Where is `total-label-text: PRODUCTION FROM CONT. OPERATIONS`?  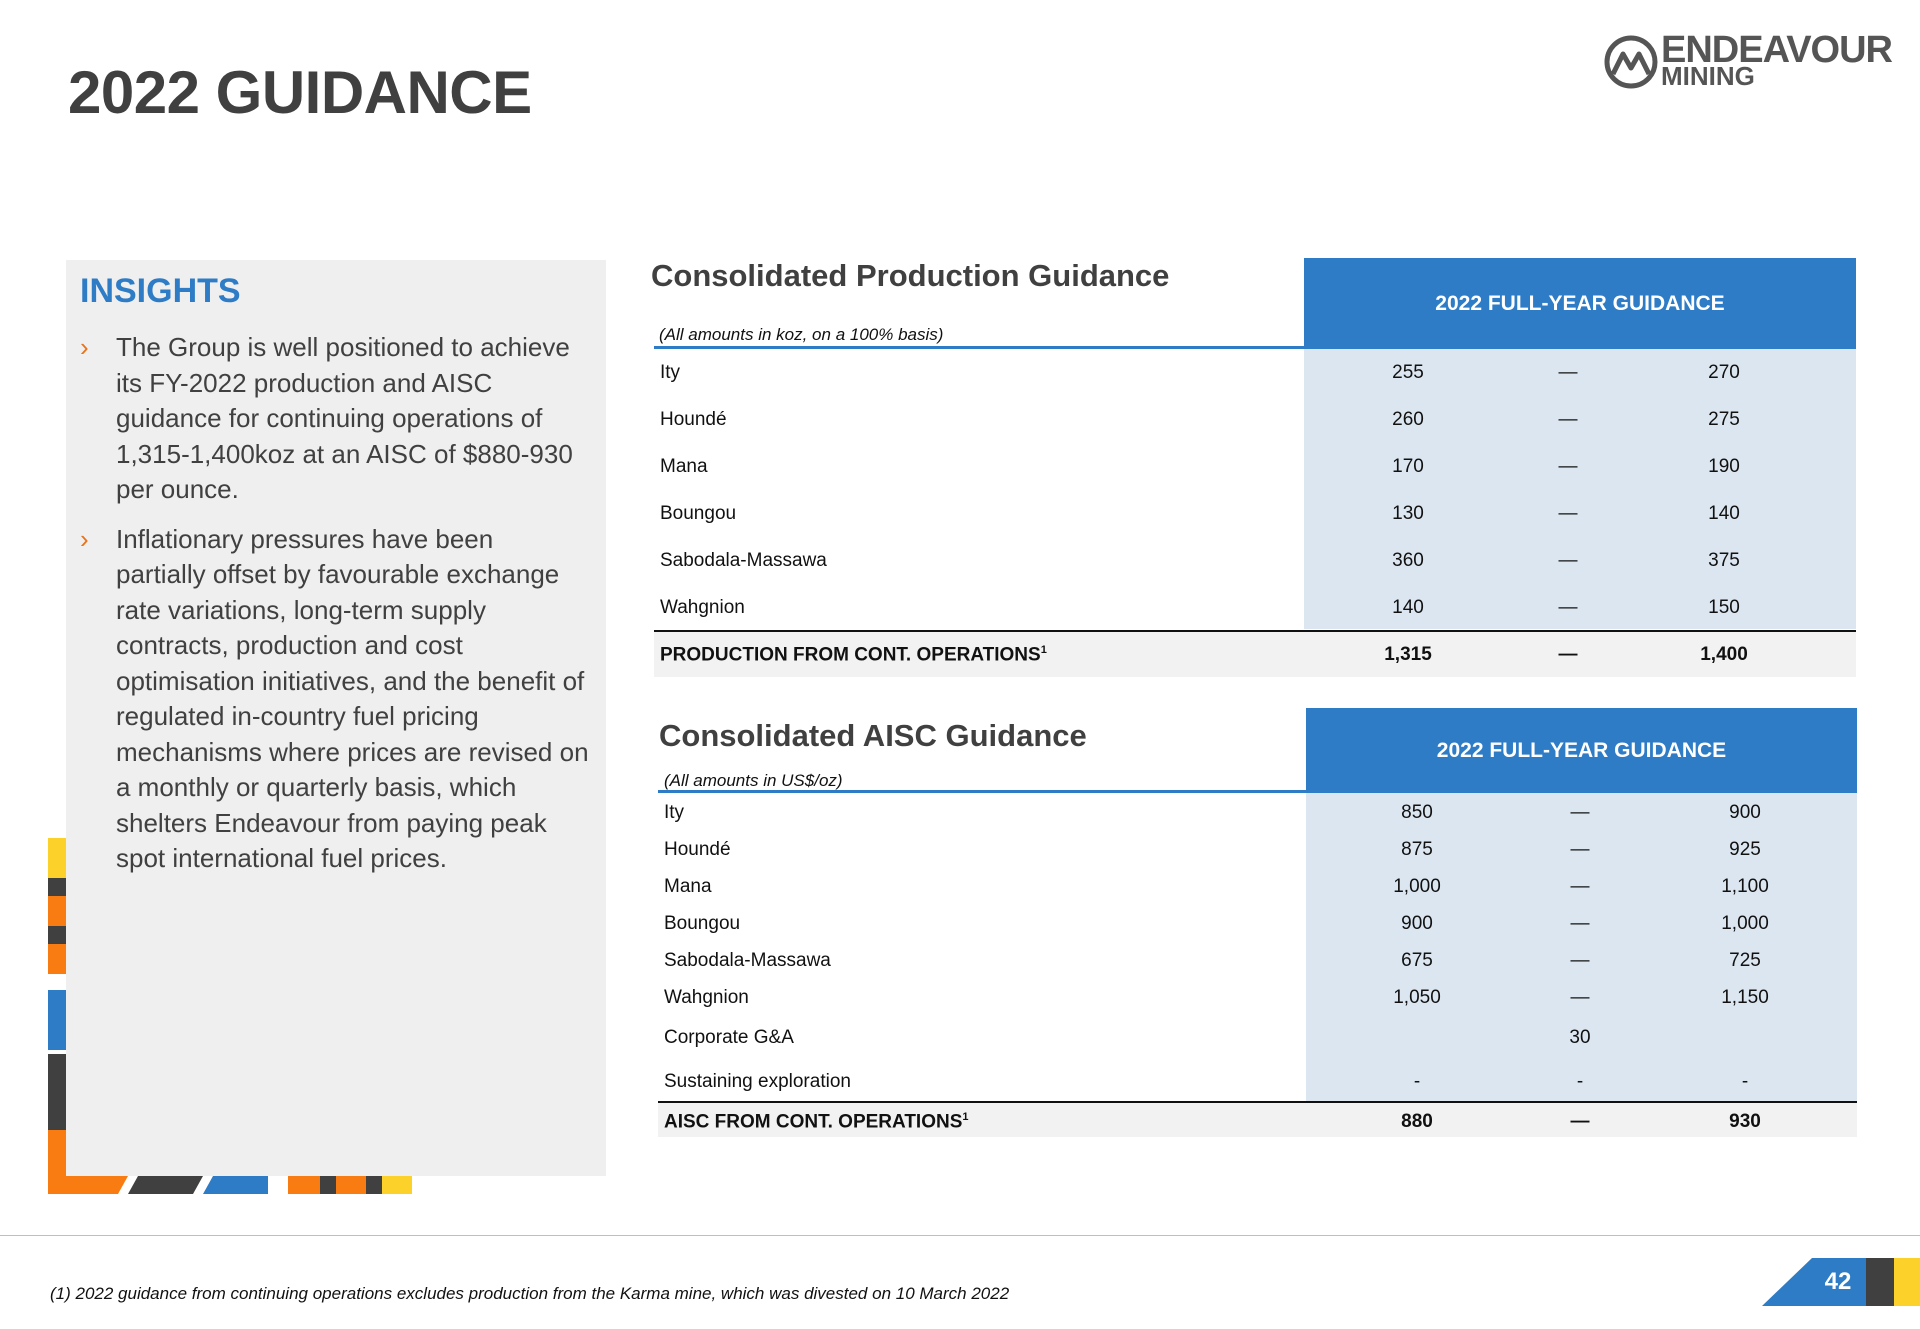
total-label-text: PRODUCTION FROM CONT. OPERATIONS is located at coordinates (850, 655).